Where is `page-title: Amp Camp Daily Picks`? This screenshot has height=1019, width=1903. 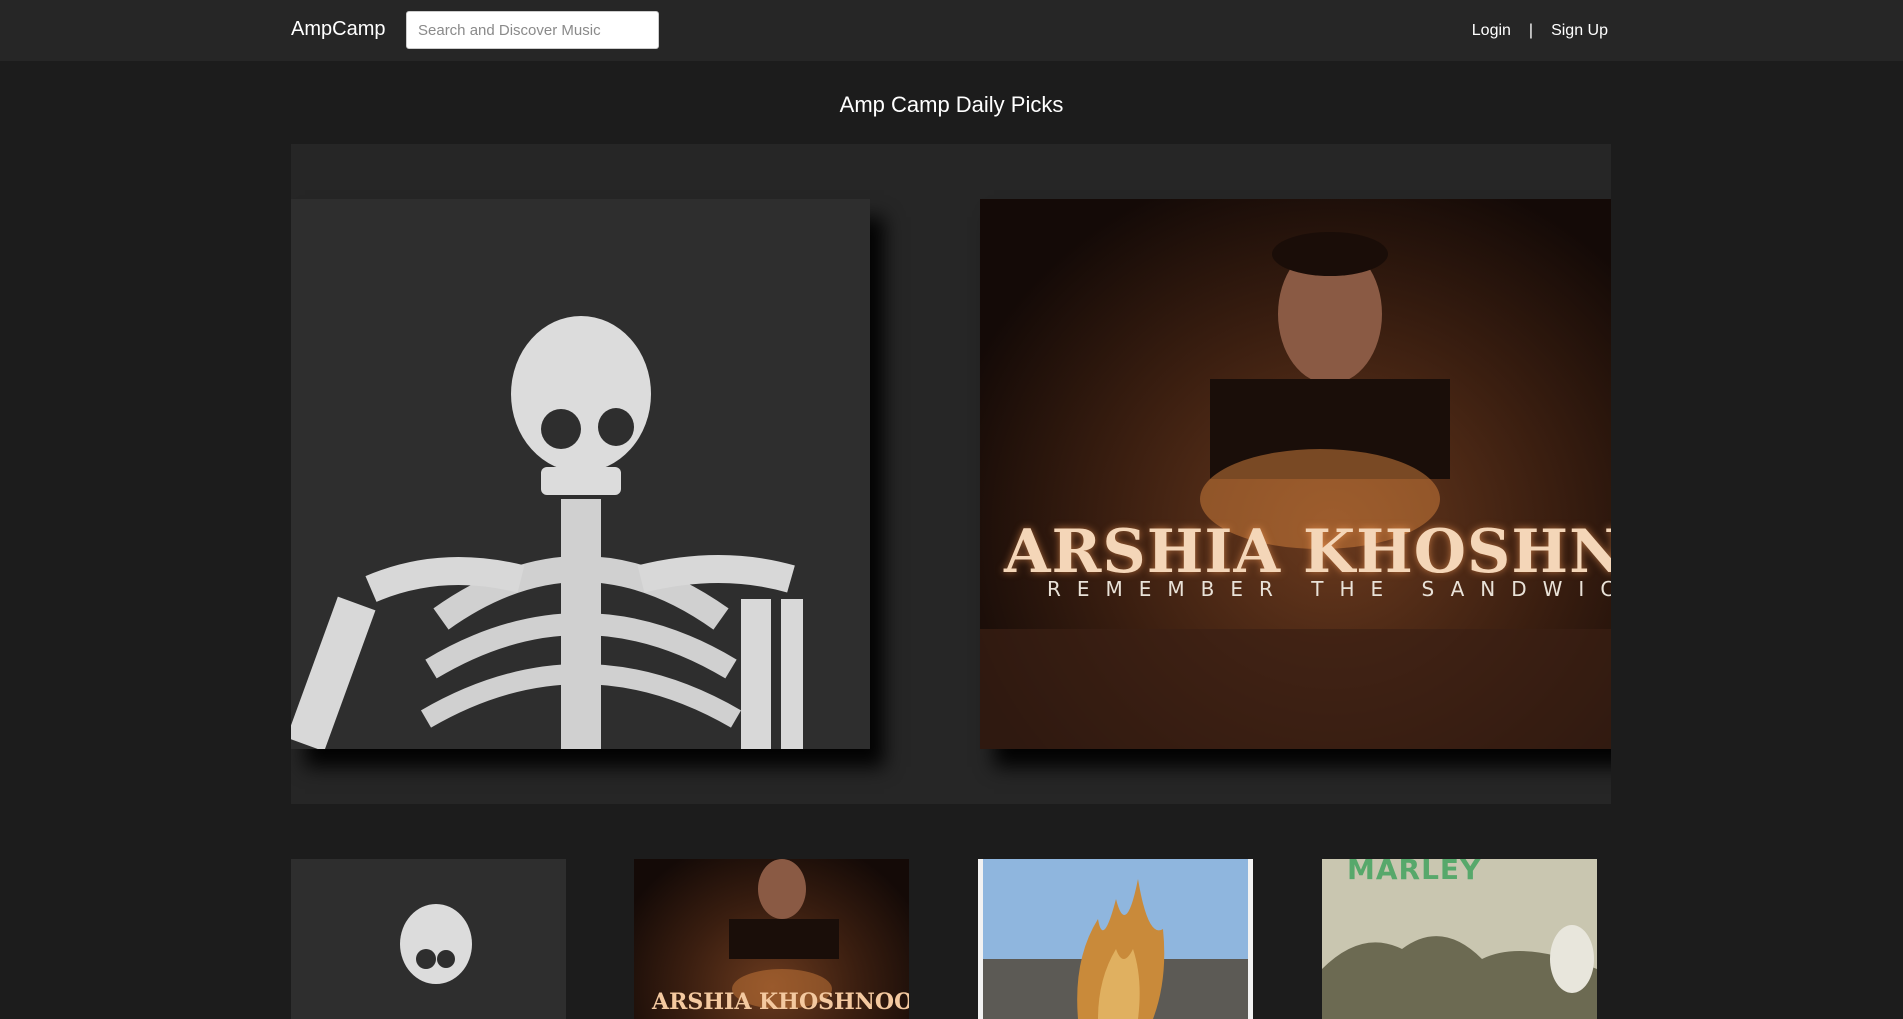
page-title: Amp Camp Daily Picks is located at coordinates (951, 104).